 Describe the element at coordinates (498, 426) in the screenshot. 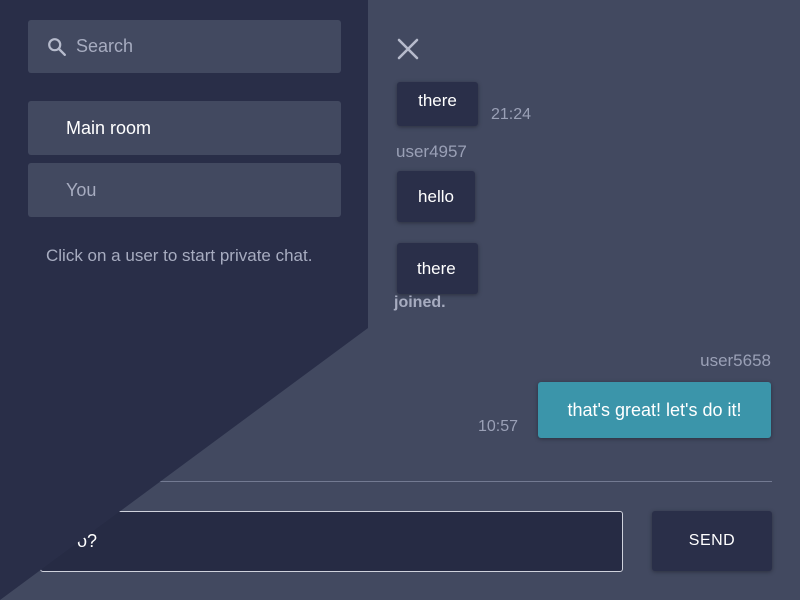

I see `own-message-time: 10:57` at that location.